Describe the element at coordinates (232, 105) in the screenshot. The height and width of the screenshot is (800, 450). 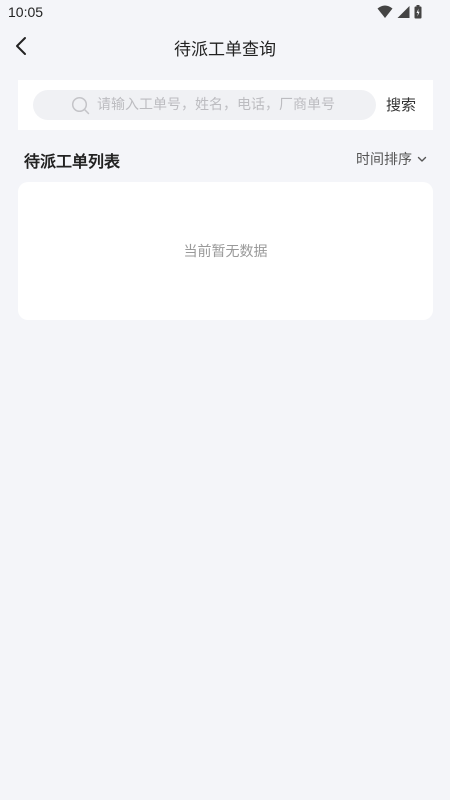
I see `search-input` at that location.